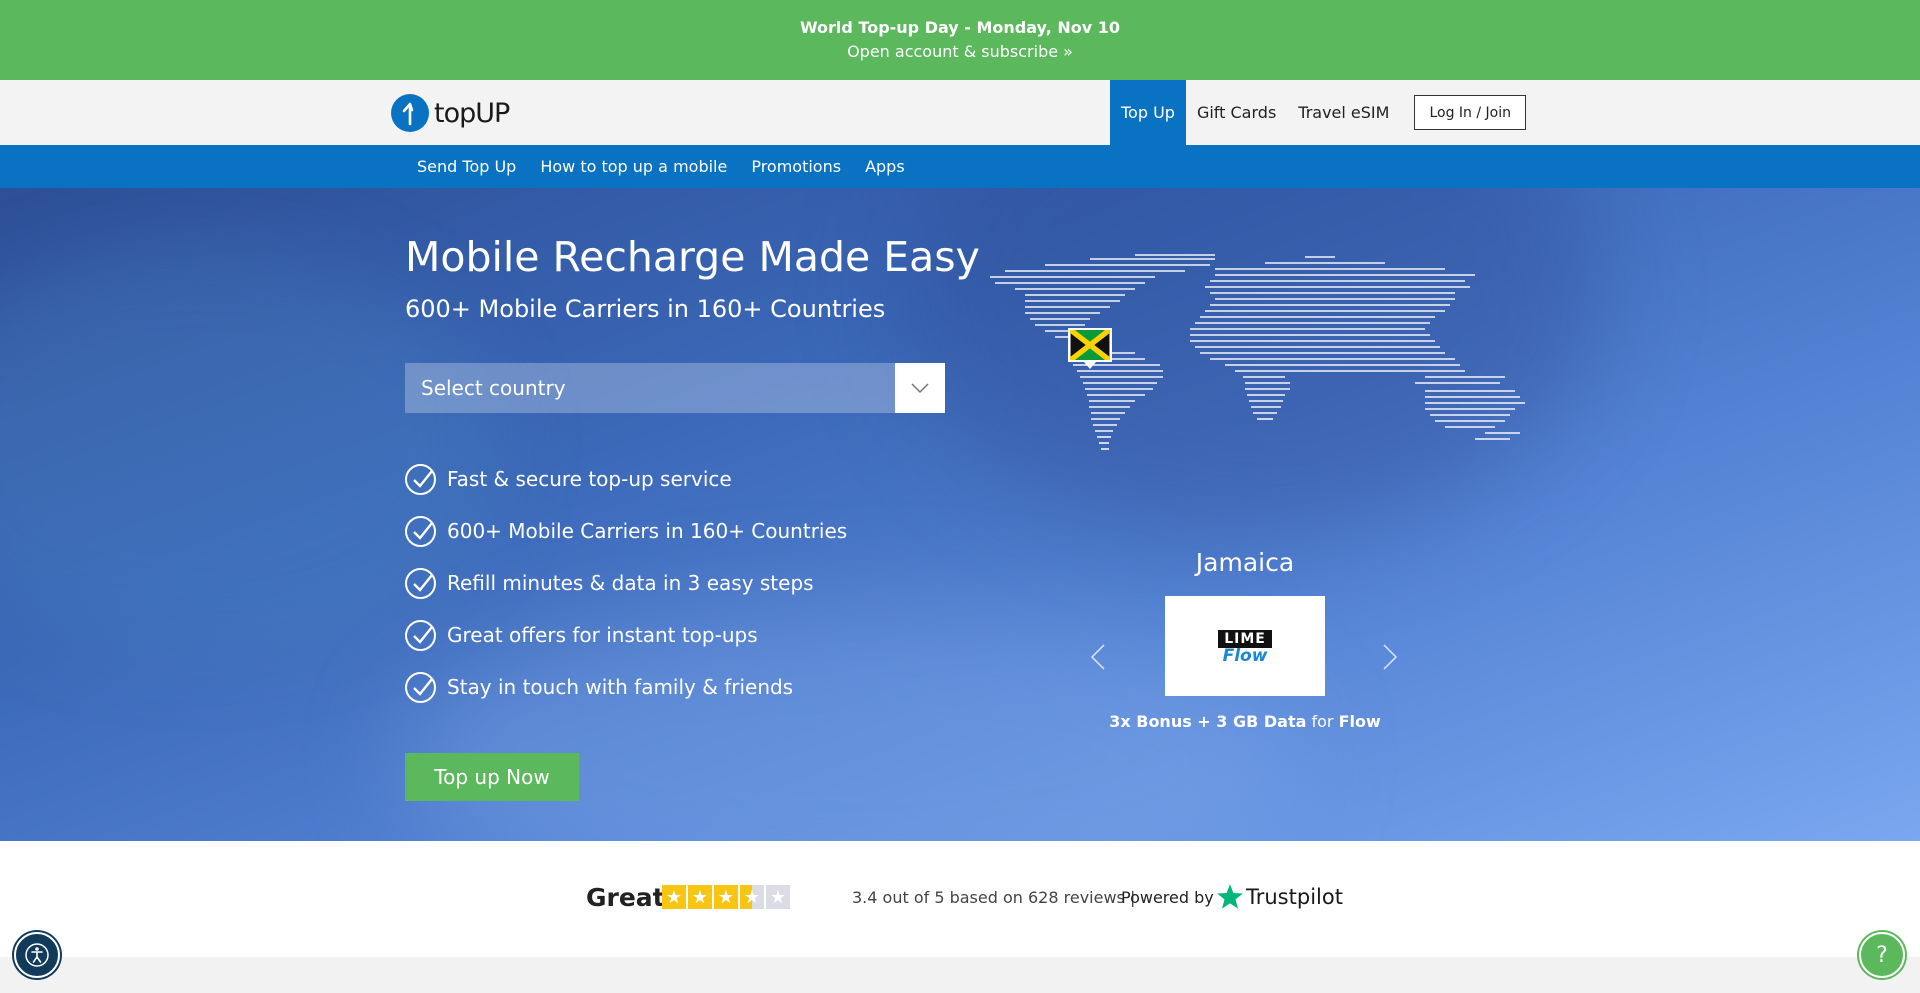 Image resolution: width=1920 pixels, height=993 pixels. I want to click on feature-item: Refill minutes & data in 3 easy steps, so click(626, 583).